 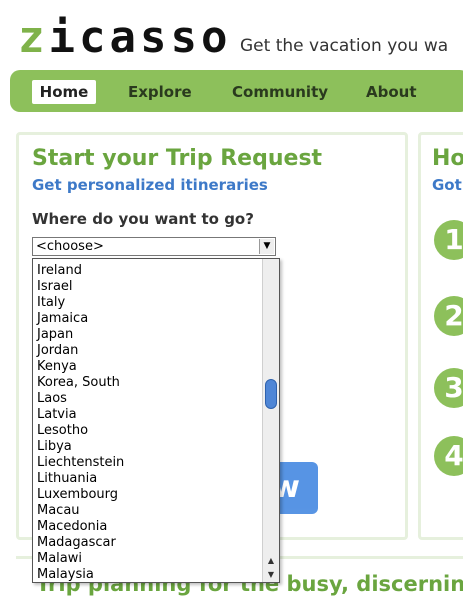 What do you see at coordinates (148, 527) in the screenshot?
I see `dropdown-option: Macedonia` at bounding box center [148, 527].